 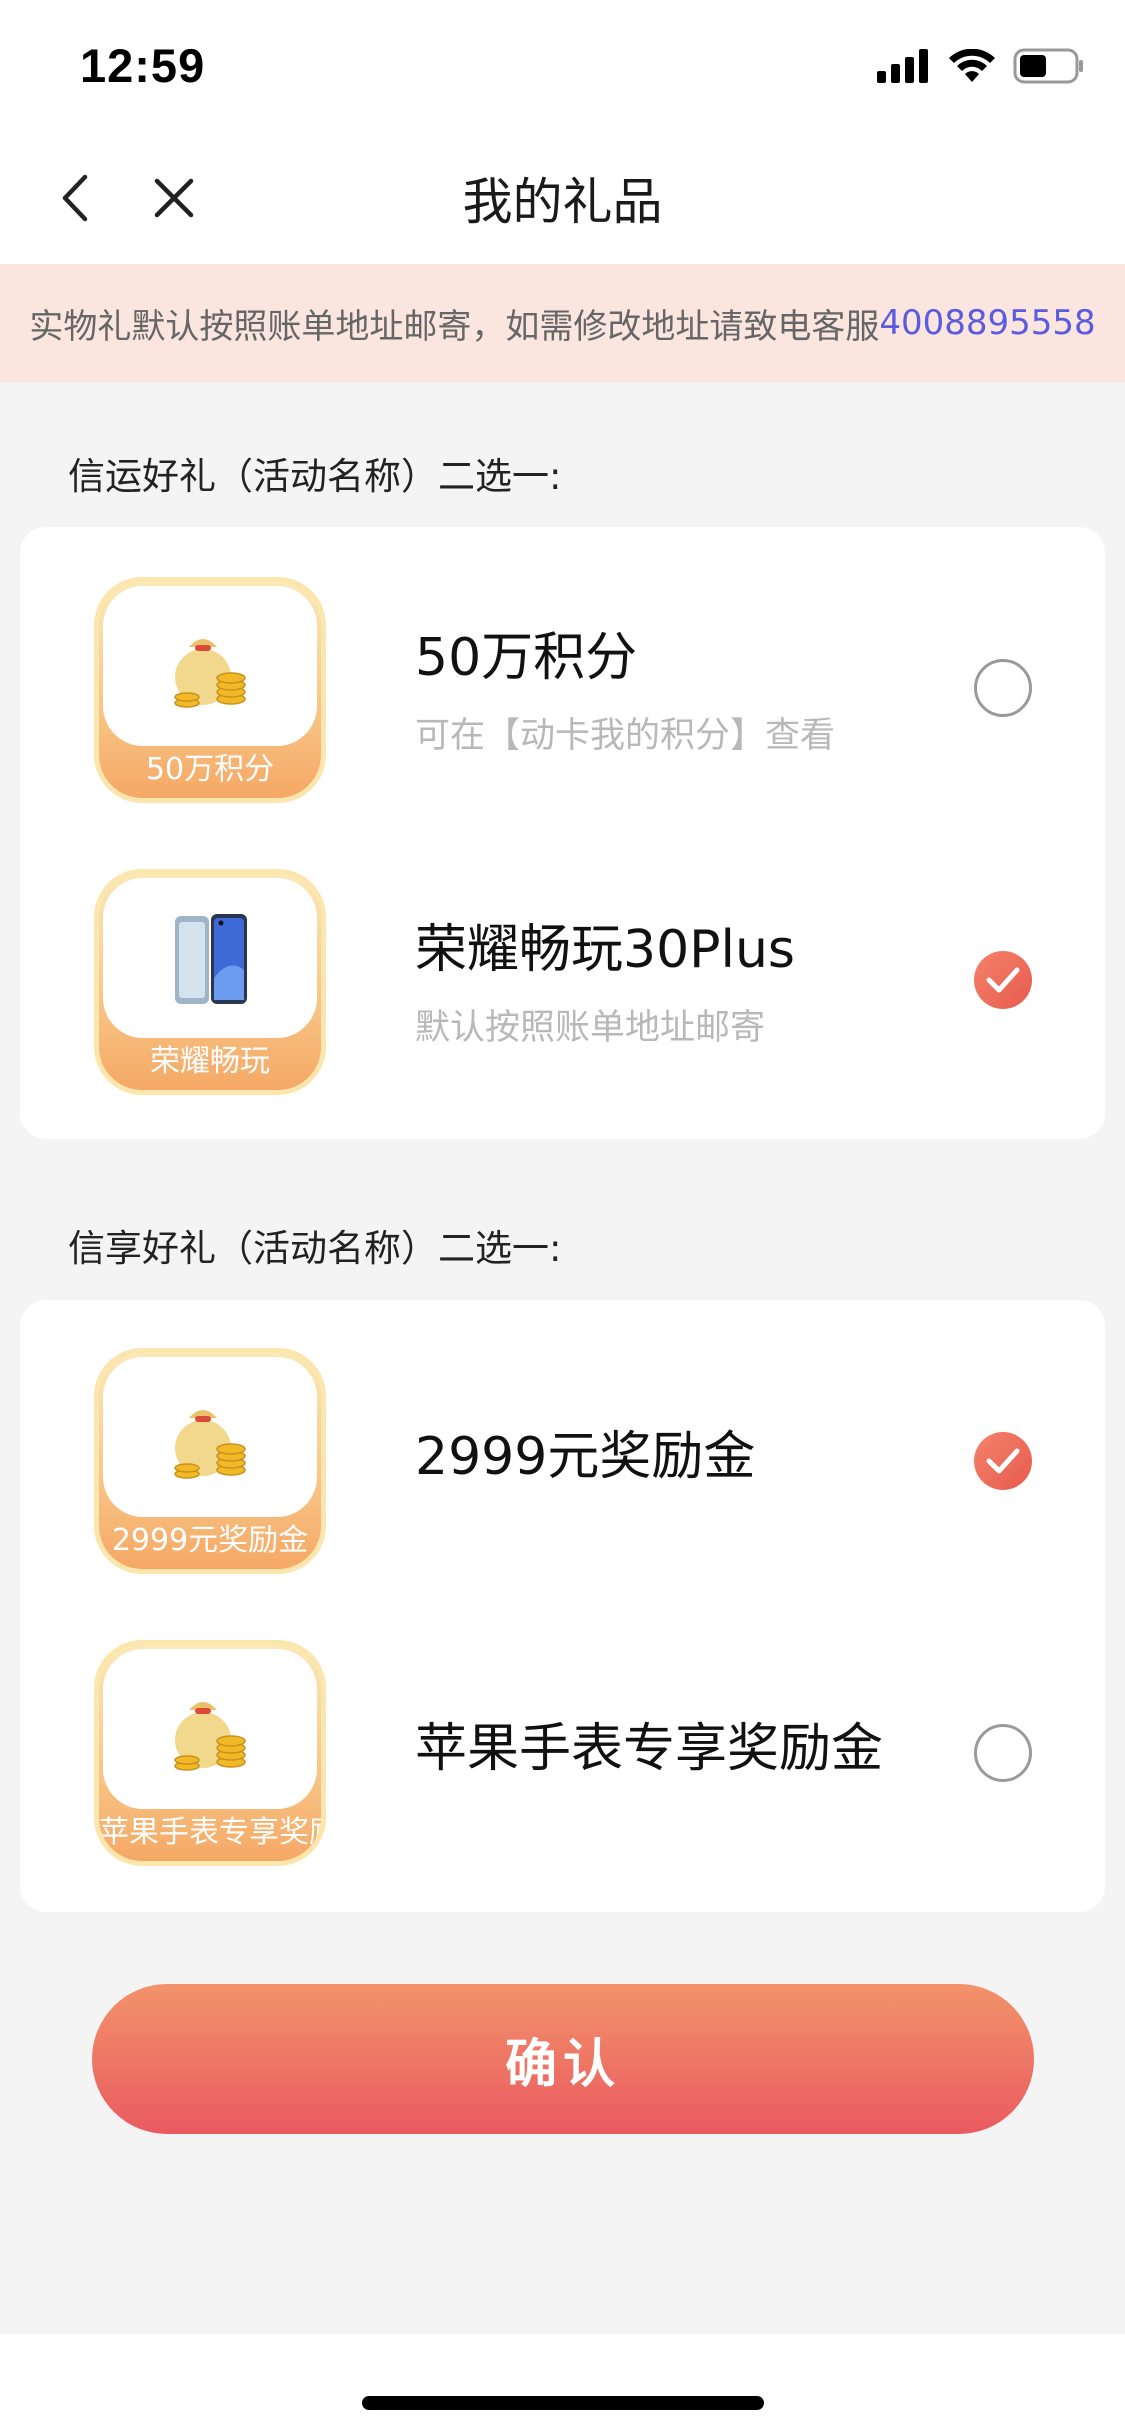 I want to click on gift-title: 2999元奖励金, so click(x=585, y=1457).